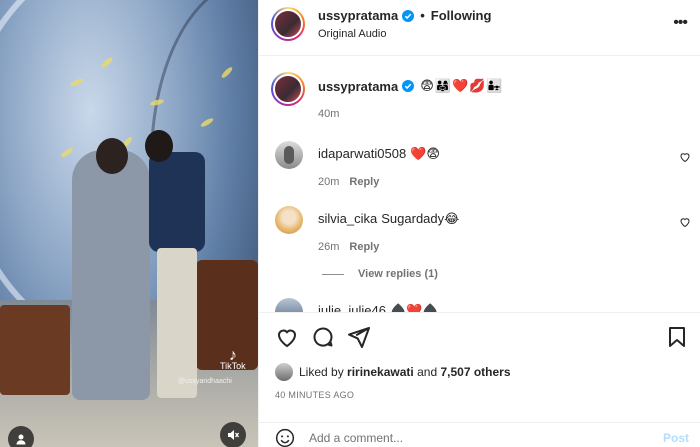 This screenshot has height=447, width=700. I want to click on man-legs, so click(177, 323).